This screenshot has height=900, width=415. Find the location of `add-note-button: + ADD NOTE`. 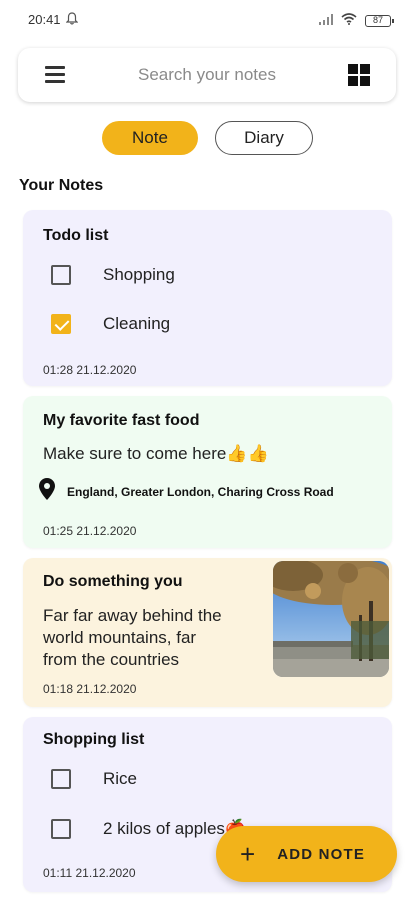

add-note-button: + ADD NOTE is located at coordinates (306, 854).